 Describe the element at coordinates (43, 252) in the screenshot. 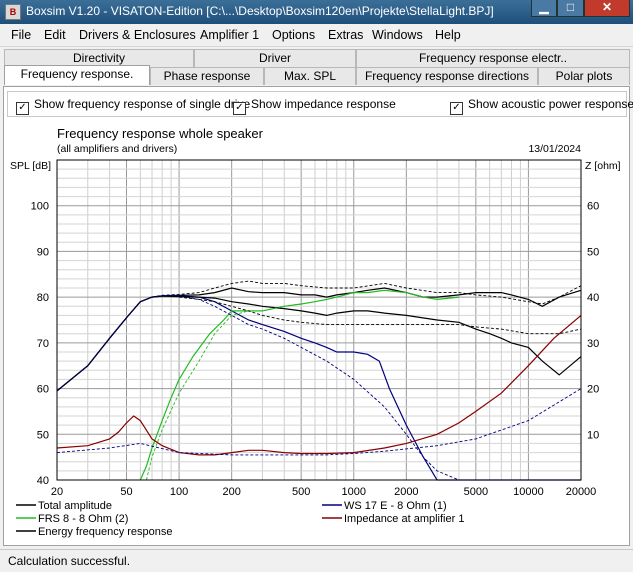

I see `y-tick-label: 90` at that location.